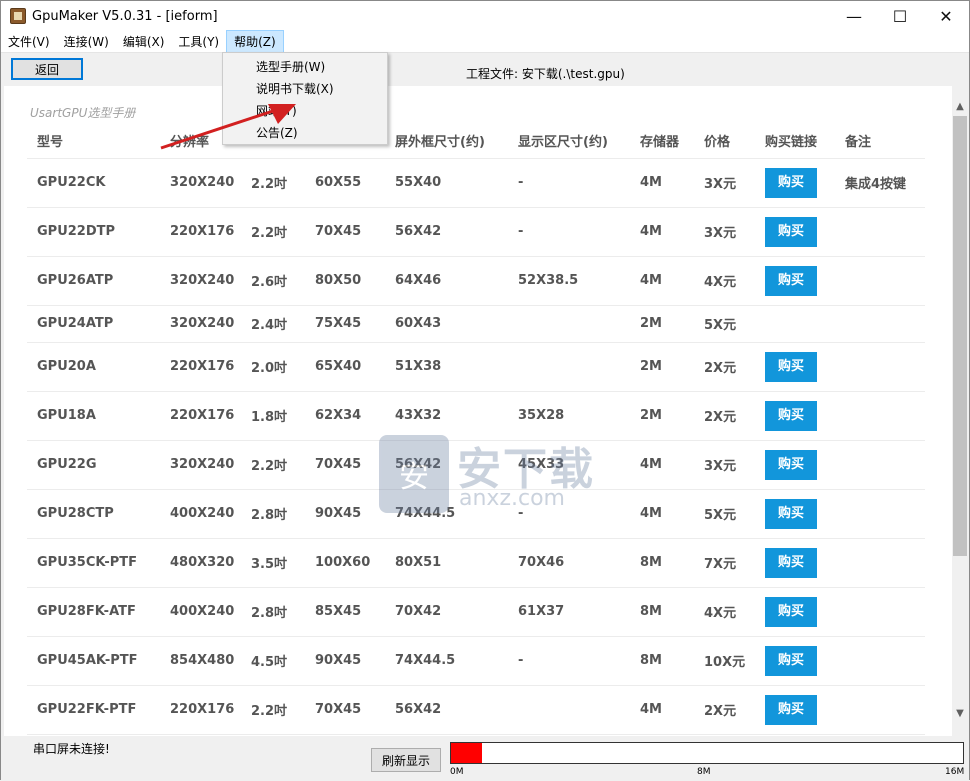  What do you see at coordinates (29, 41) in the screenshot?
I see `menu-file: 文件(V)` at bounding box center [29, 41].